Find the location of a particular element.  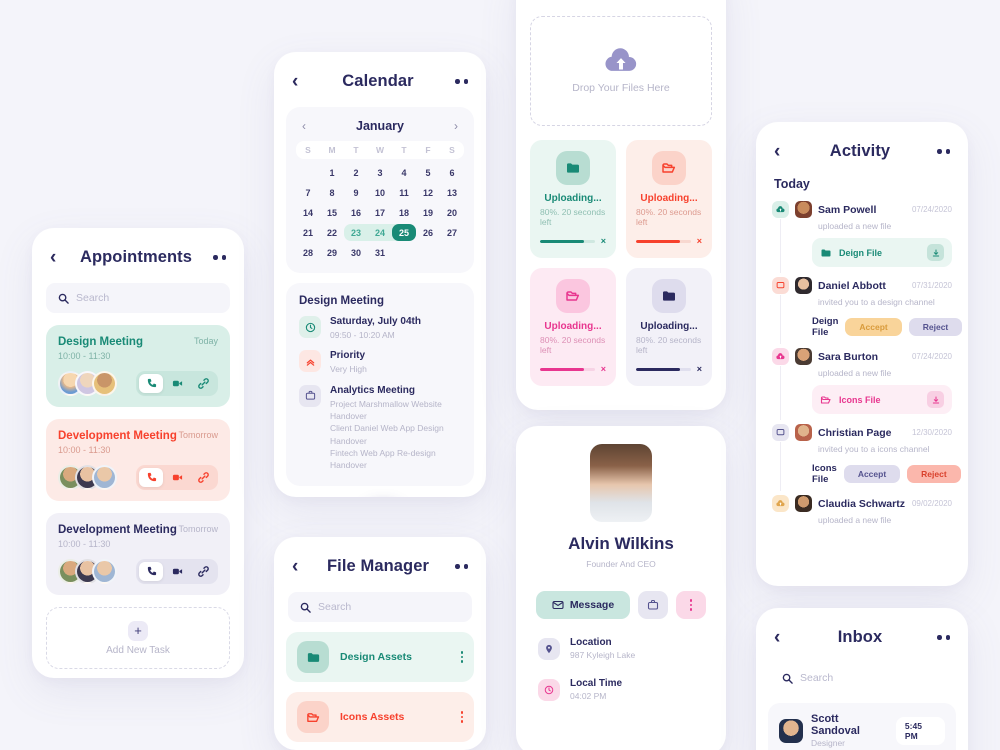

calendar-day: 5 is located at coordinates (428, 172).